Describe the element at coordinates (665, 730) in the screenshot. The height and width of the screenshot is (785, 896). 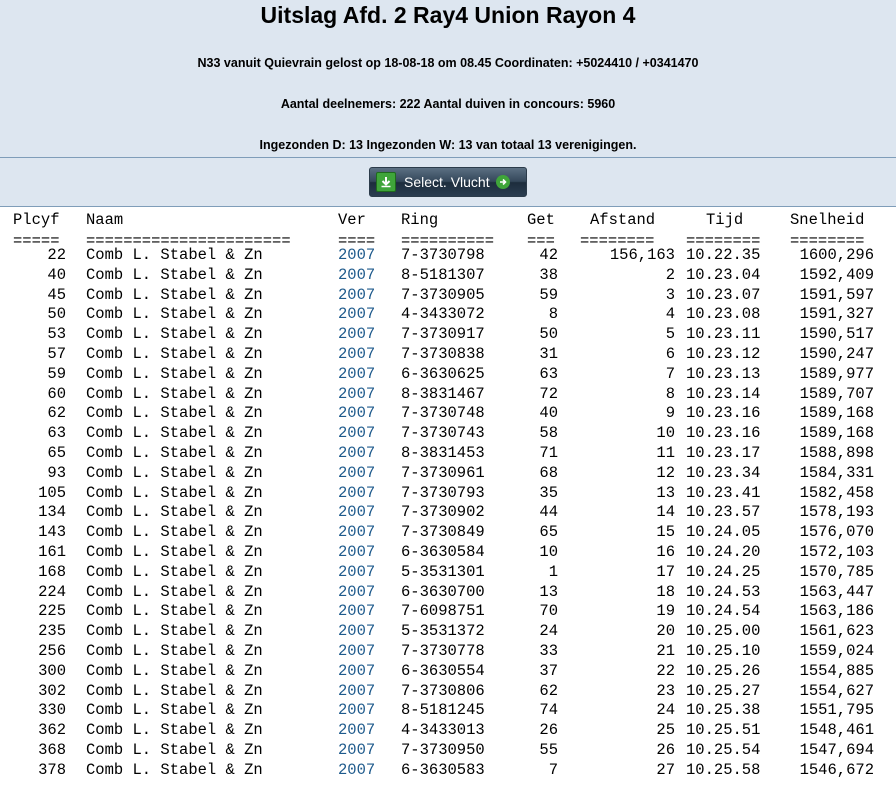
I see `cell-afstand: 25` at that location.